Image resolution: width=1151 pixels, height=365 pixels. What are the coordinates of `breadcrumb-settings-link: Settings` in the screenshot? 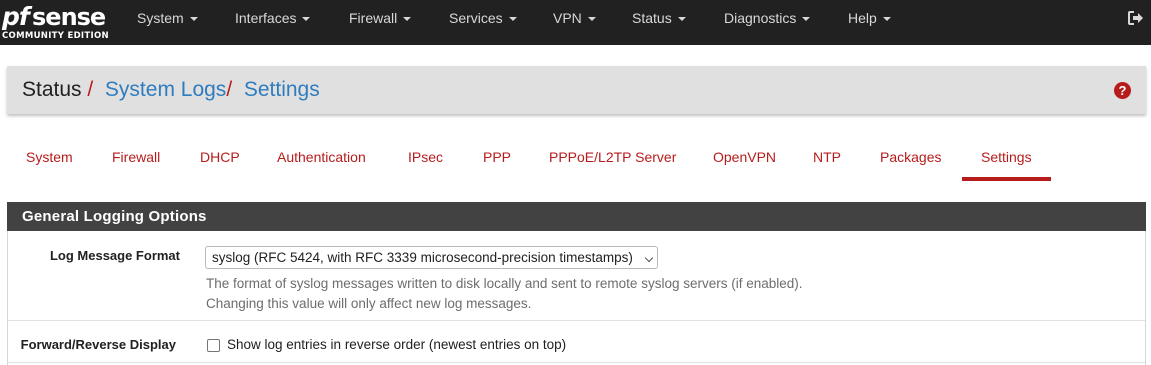 It's located at (282, 89).